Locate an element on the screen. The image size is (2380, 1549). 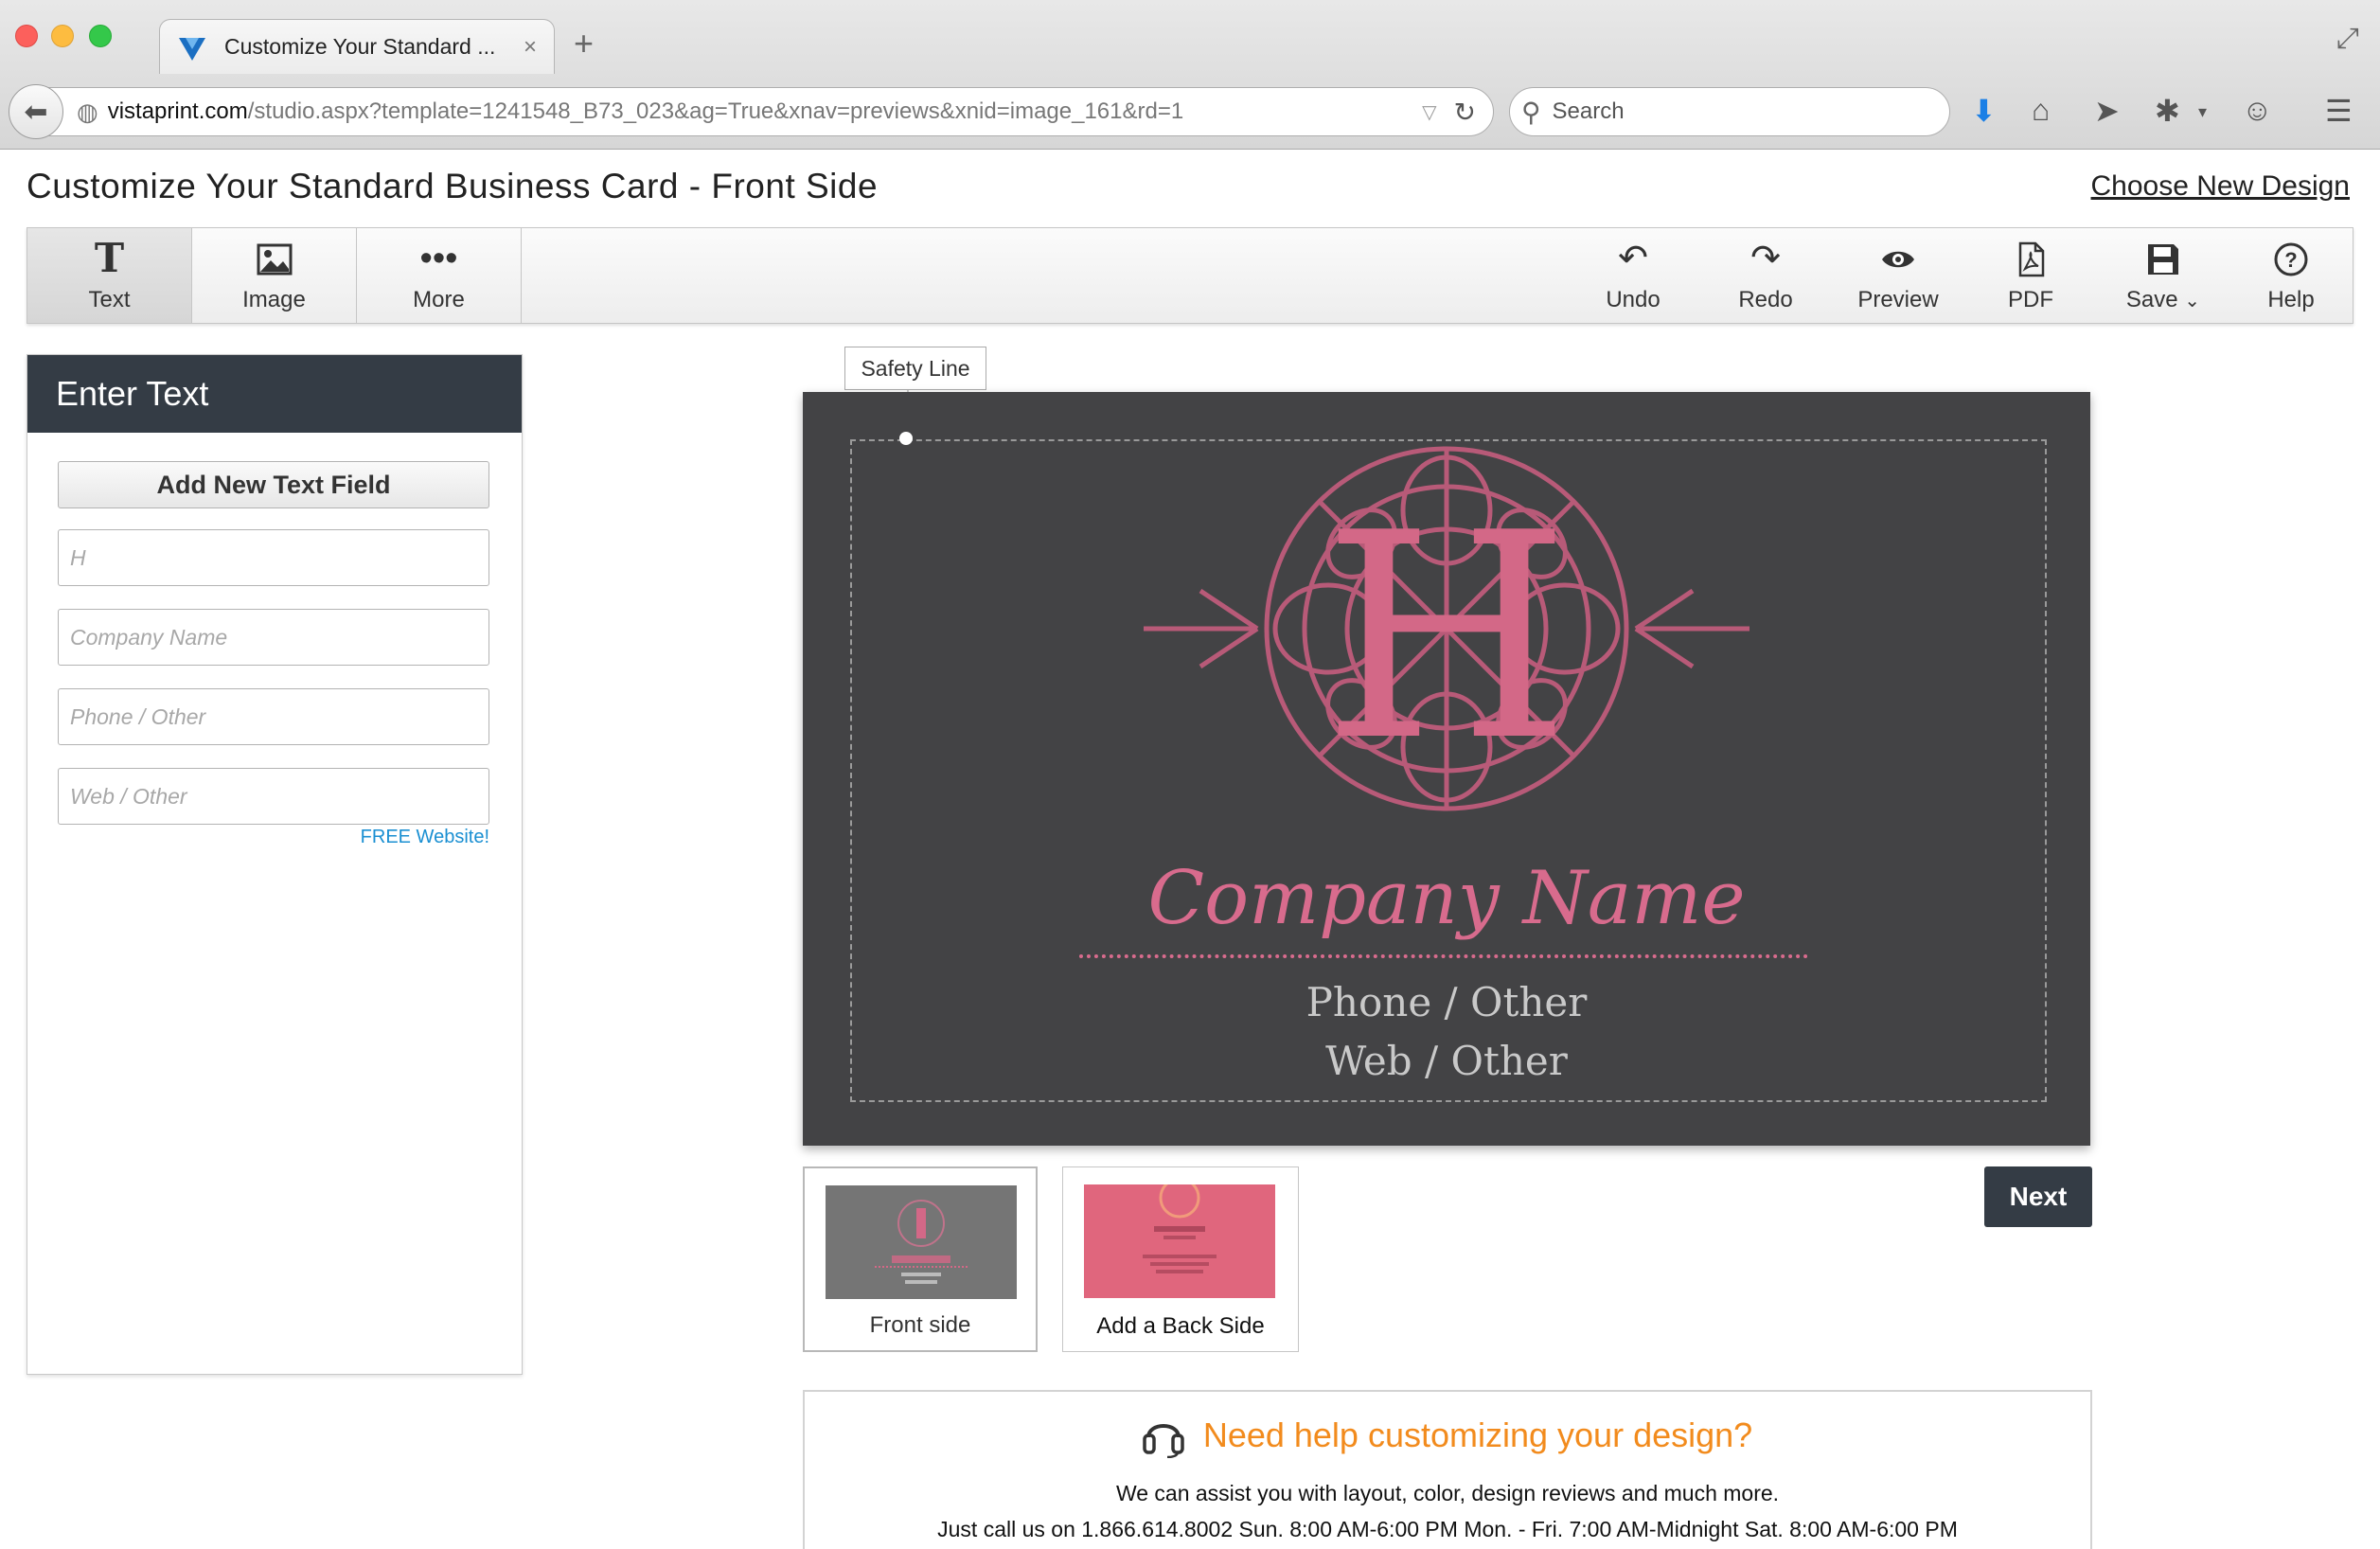
new-tab-button: + is located at coordinates (584, 44).